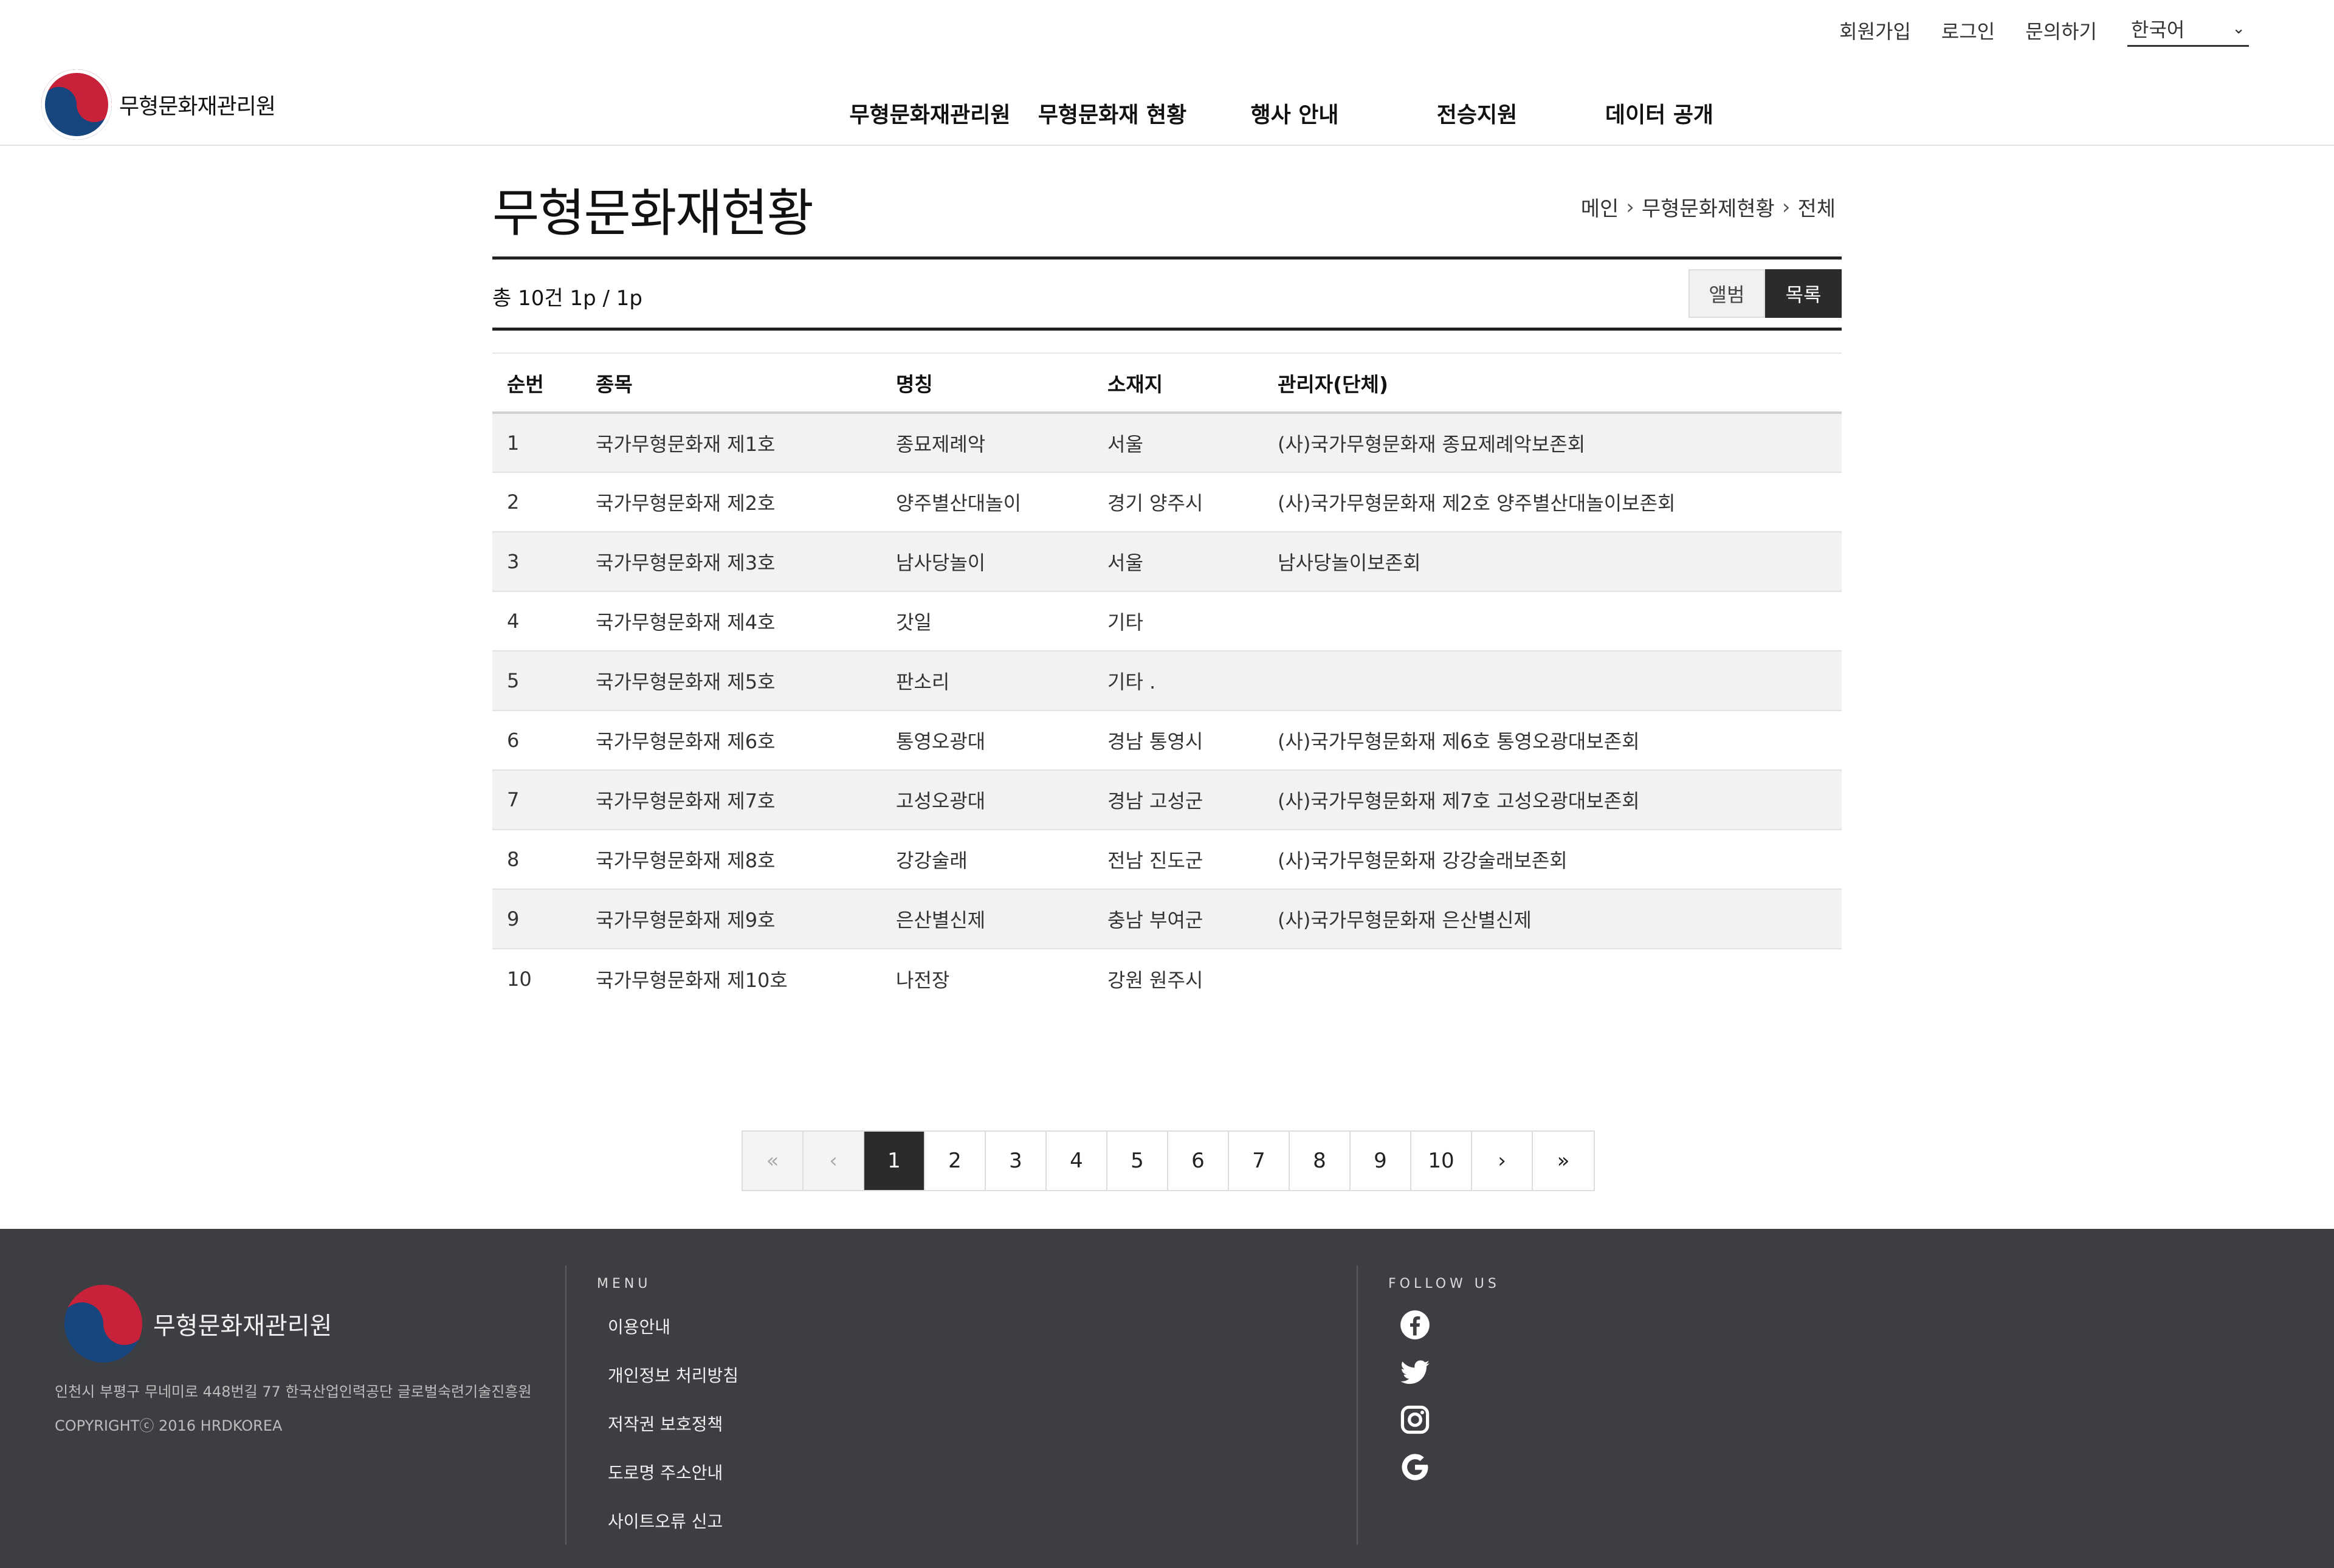 This screenshot has height=1568, width=2334. I want to click on twitter-icon, so click(1415, 1372).